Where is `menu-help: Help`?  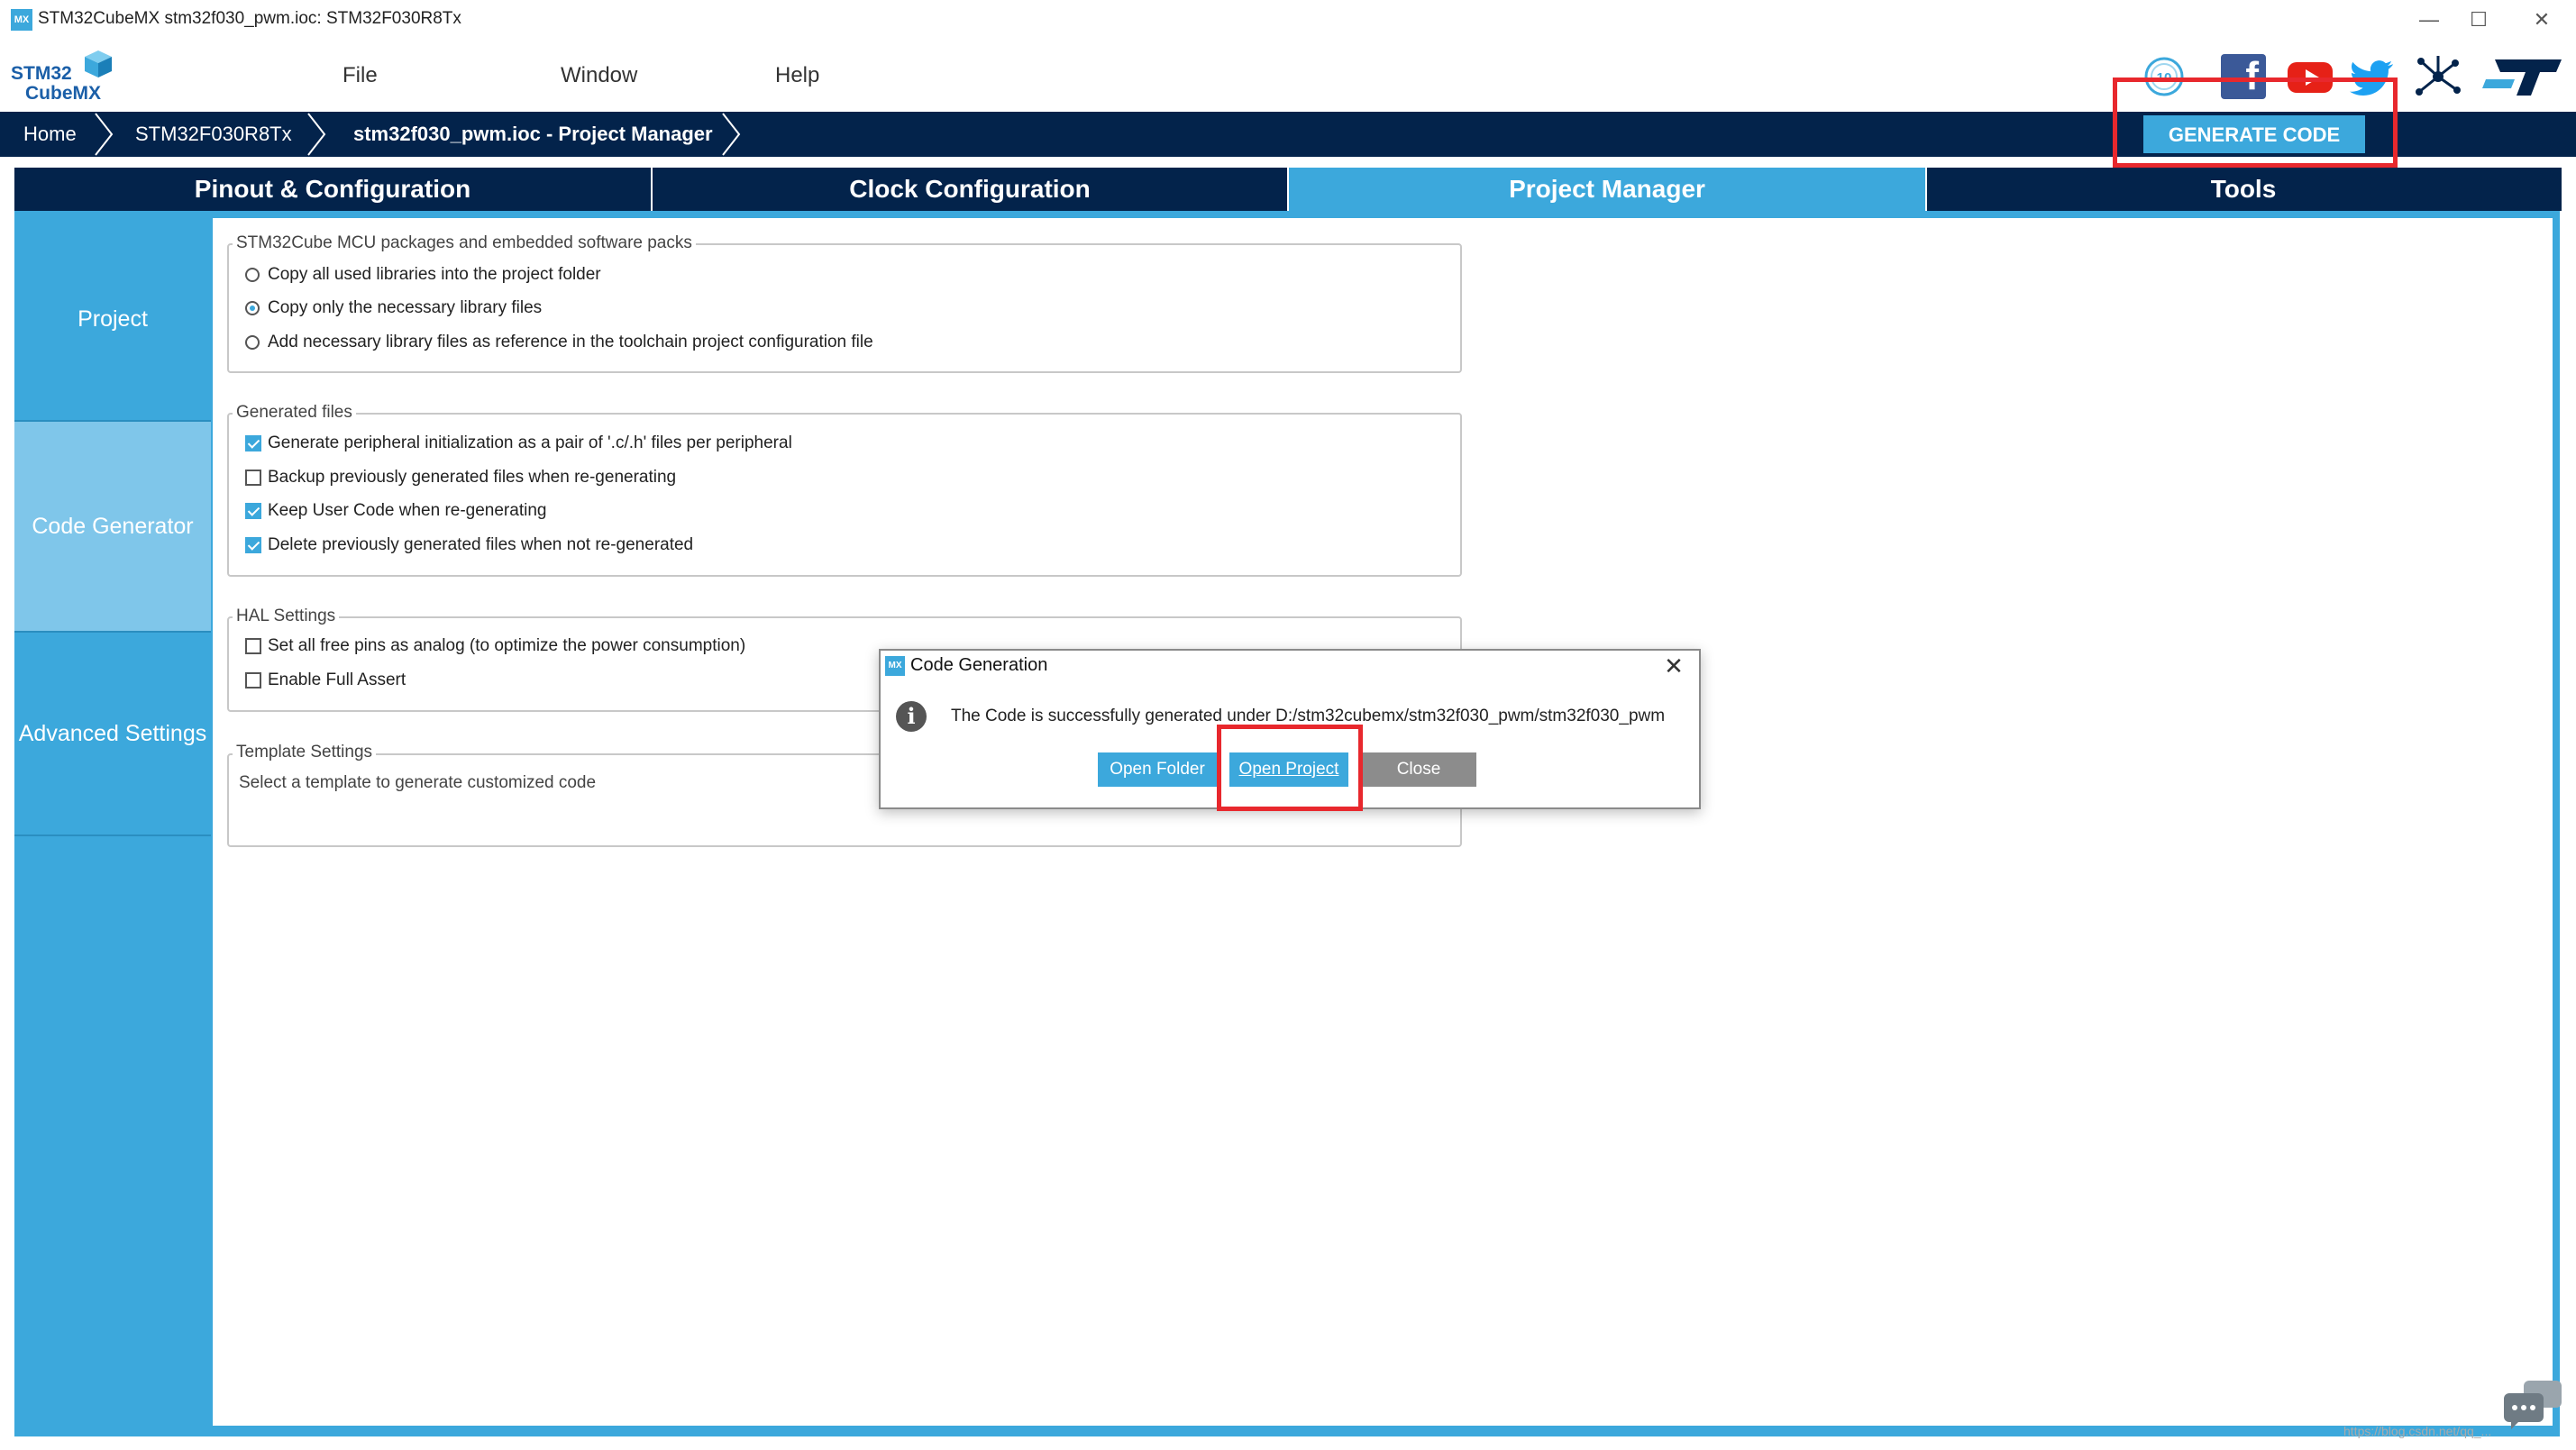 menu-help: Help is located at coordinates (797, 75).